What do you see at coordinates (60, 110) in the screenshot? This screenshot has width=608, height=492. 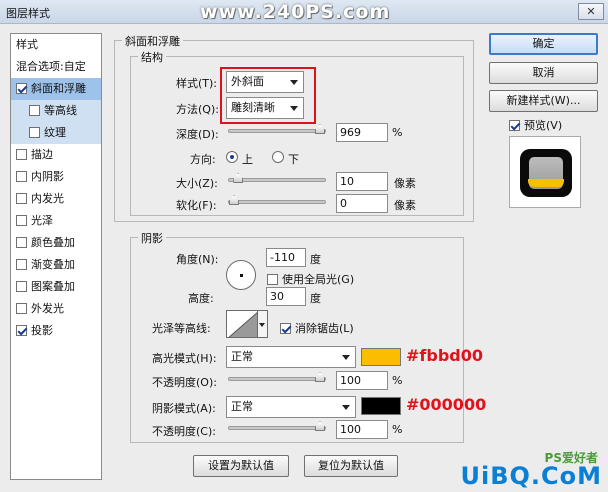 I see `style-label: 等高线` at bounding box center [60, 110].